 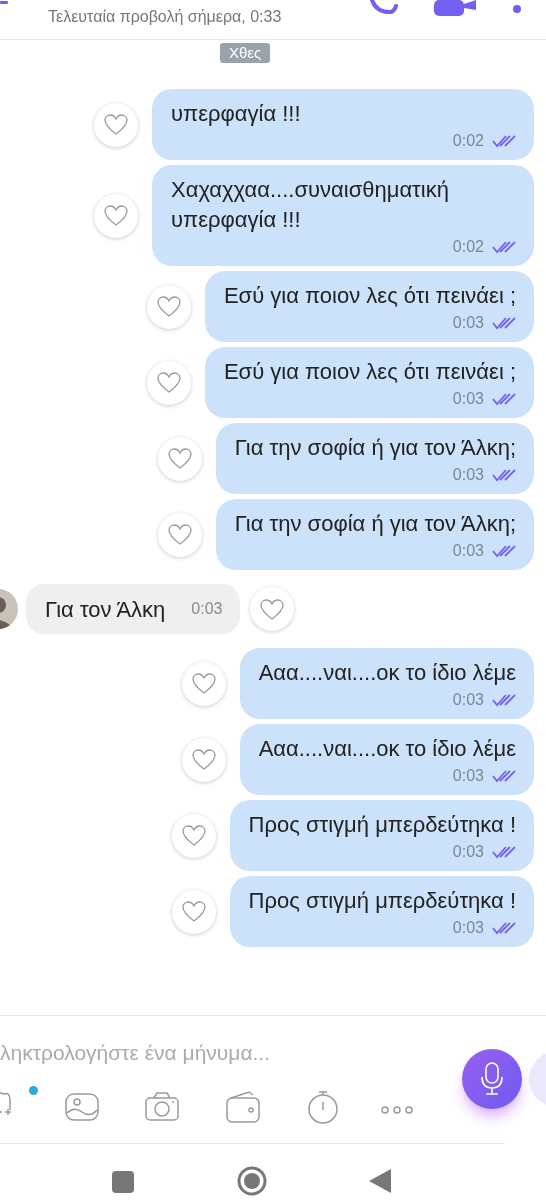 I want to click on message-text: Χαχαχχαα....συναισθηματική υπερφαγία !!!, so click(x=310, y=205).